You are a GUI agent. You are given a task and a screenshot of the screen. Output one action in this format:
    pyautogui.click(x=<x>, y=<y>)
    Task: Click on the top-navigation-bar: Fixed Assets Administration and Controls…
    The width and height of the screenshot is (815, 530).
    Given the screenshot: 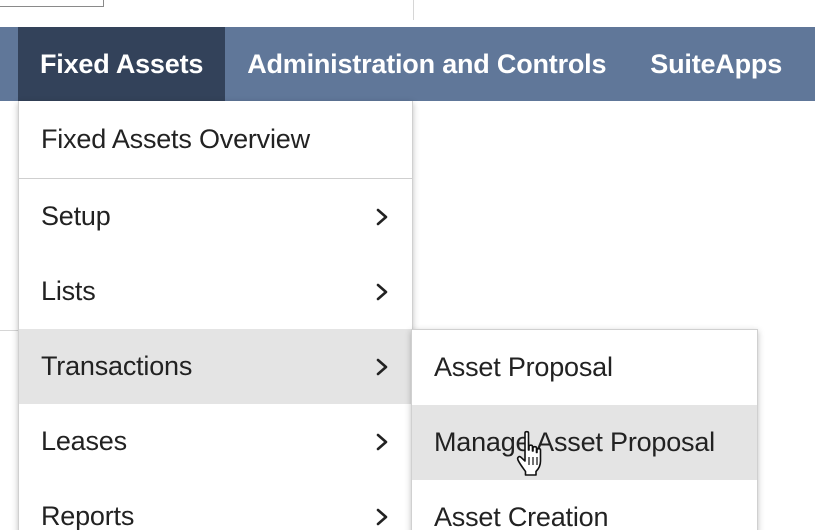 What is the action you would take?
    pyautogui.click(x=407, y=64)
    